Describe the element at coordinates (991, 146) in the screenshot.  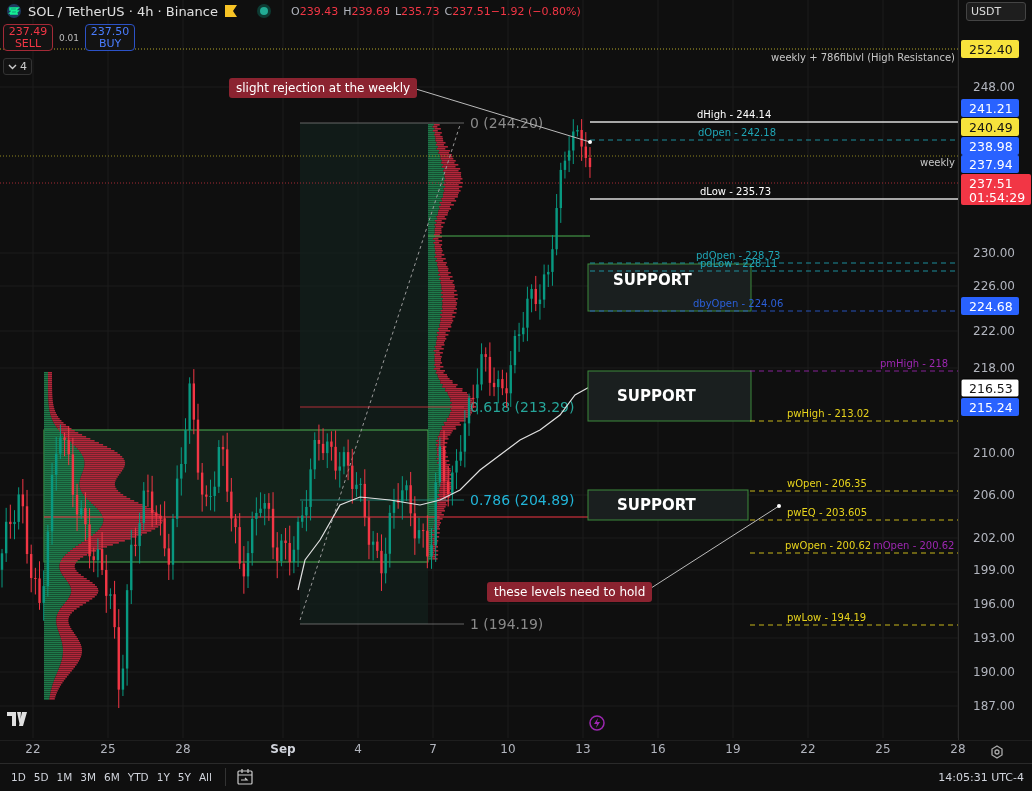
I see `price-tag-value: 238.98` at that location.